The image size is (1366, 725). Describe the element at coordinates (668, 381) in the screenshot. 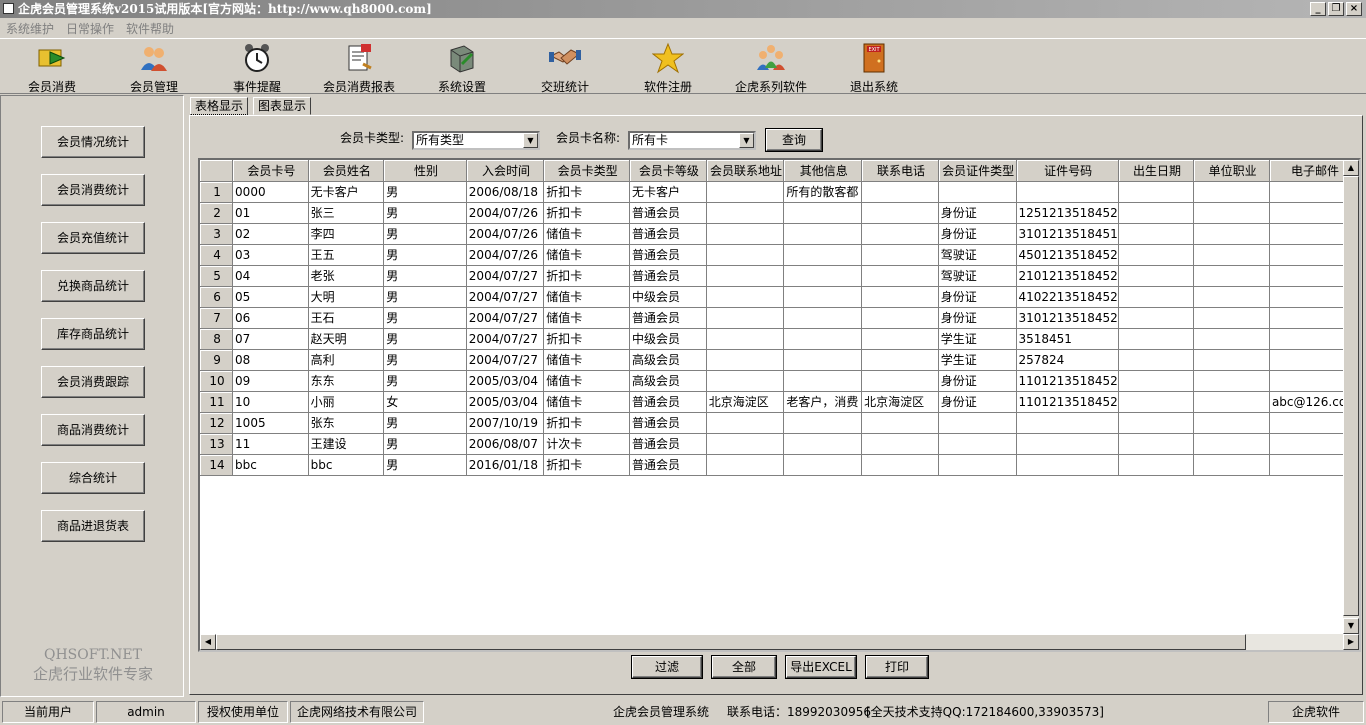

I see `table-cell: 高级会员` at that location.